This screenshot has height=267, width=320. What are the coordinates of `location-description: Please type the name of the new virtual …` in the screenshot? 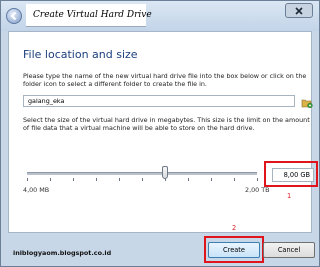 It's located at (165, 80).